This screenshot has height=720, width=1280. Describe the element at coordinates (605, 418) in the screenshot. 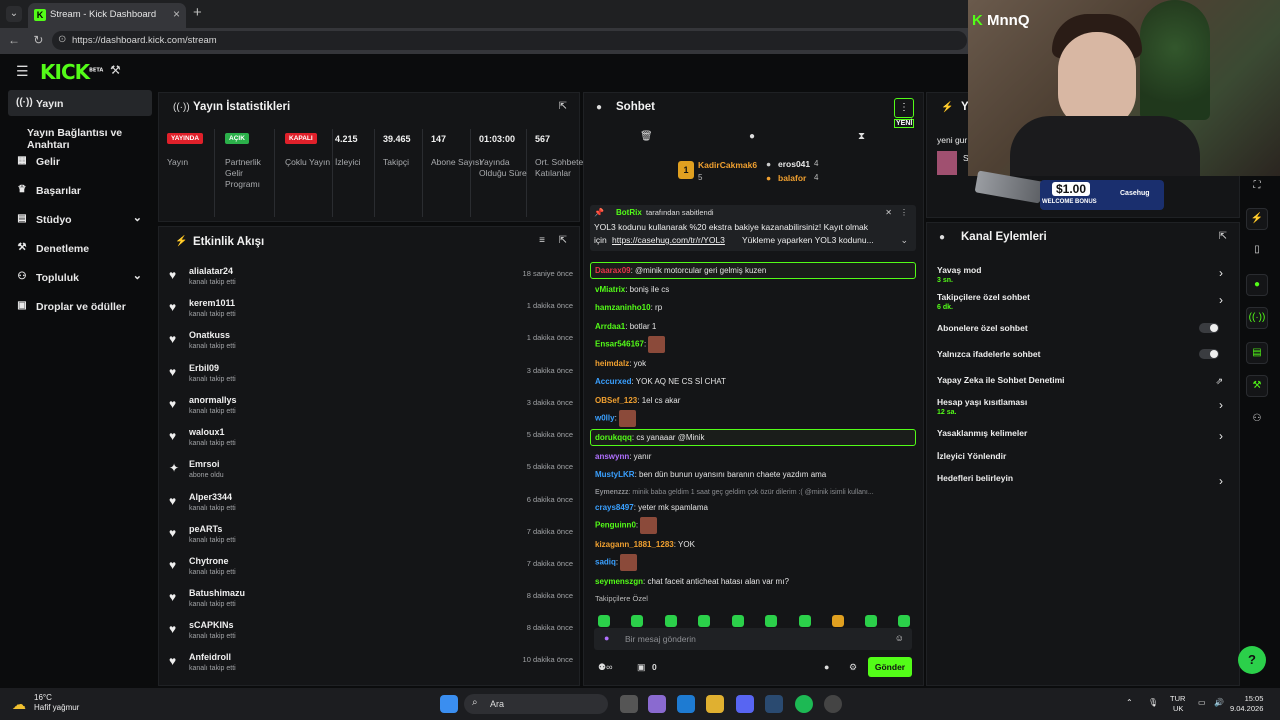

I see `chat-username: w0lly` at that location.